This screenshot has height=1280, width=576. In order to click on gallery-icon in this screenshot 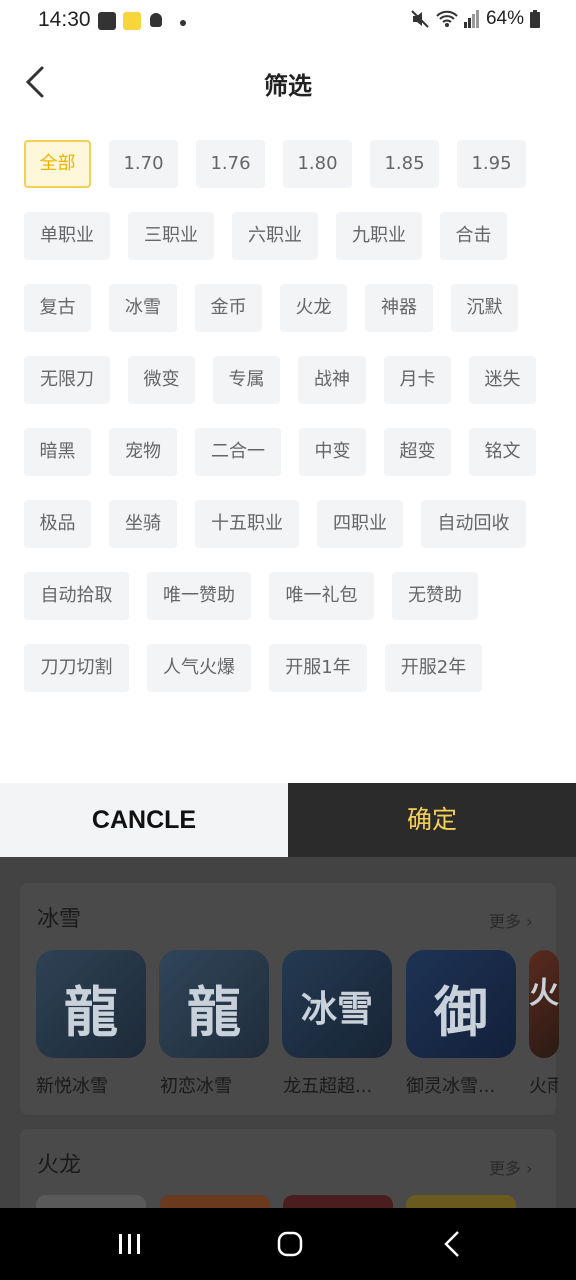, I will do `click(107, 21)`.